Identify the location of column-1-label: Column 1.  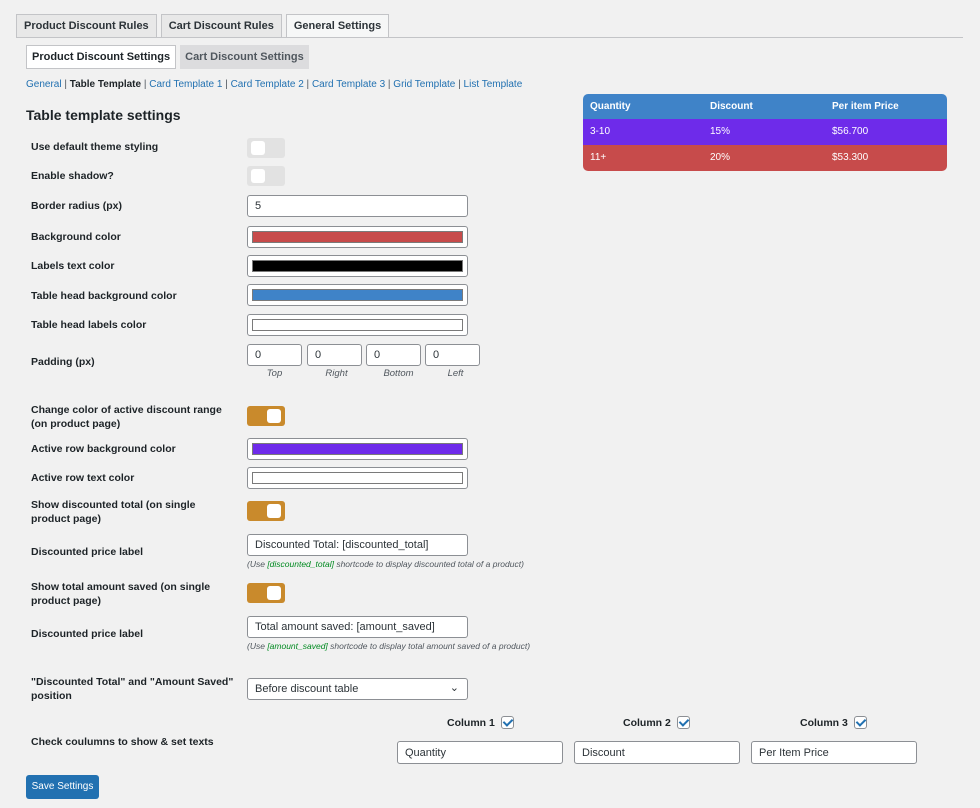
(471, 722).